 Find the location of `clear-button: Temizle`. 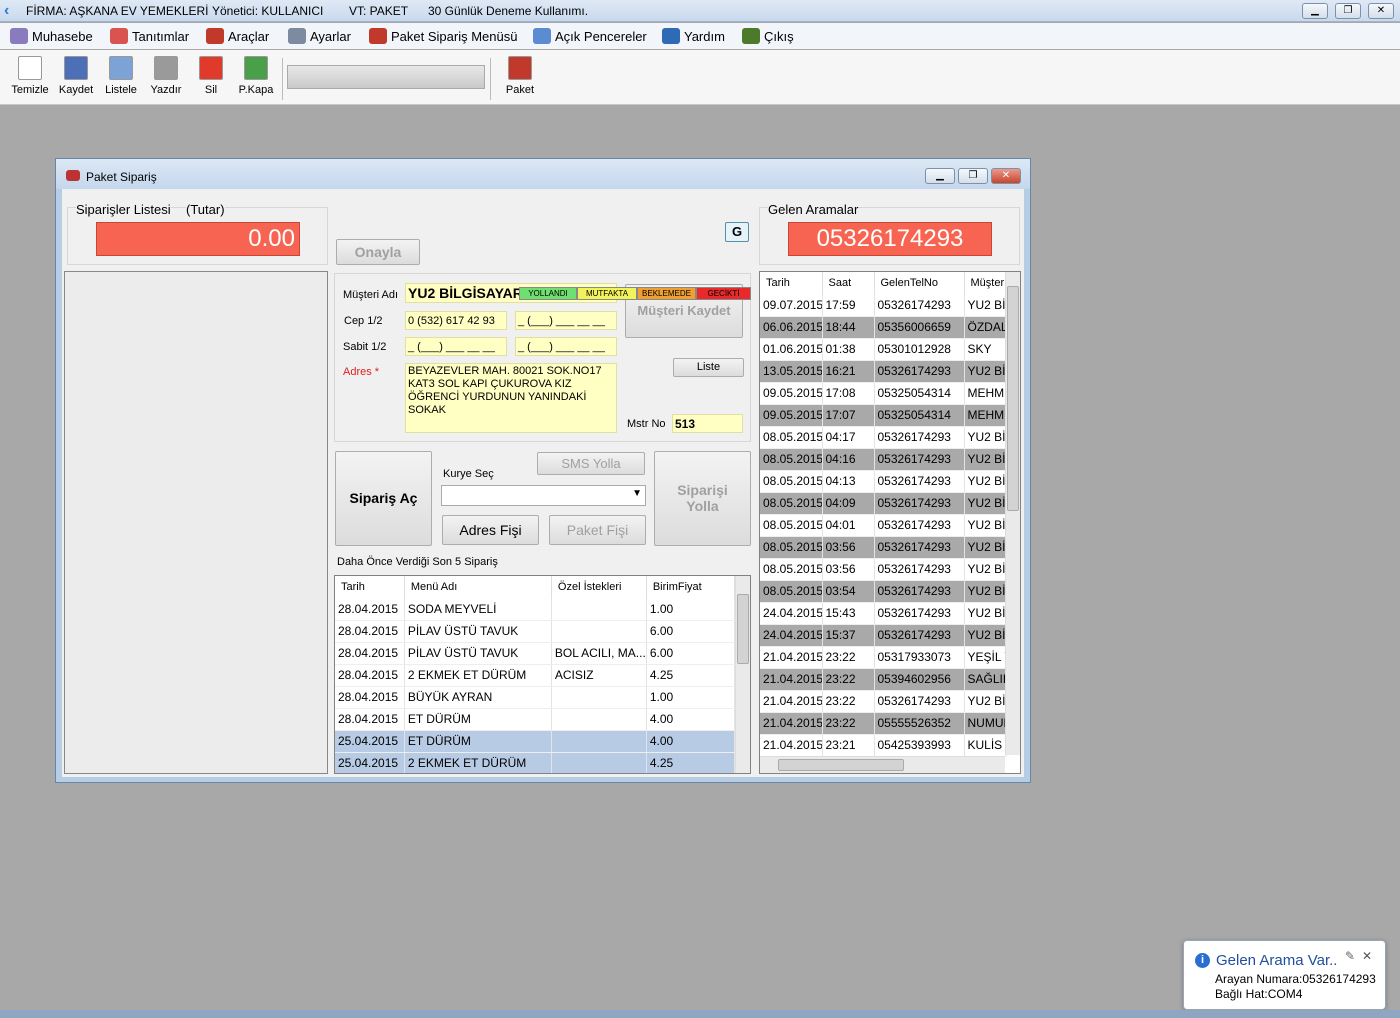

clear-button: Temizle is located at coordinates (30, 76).